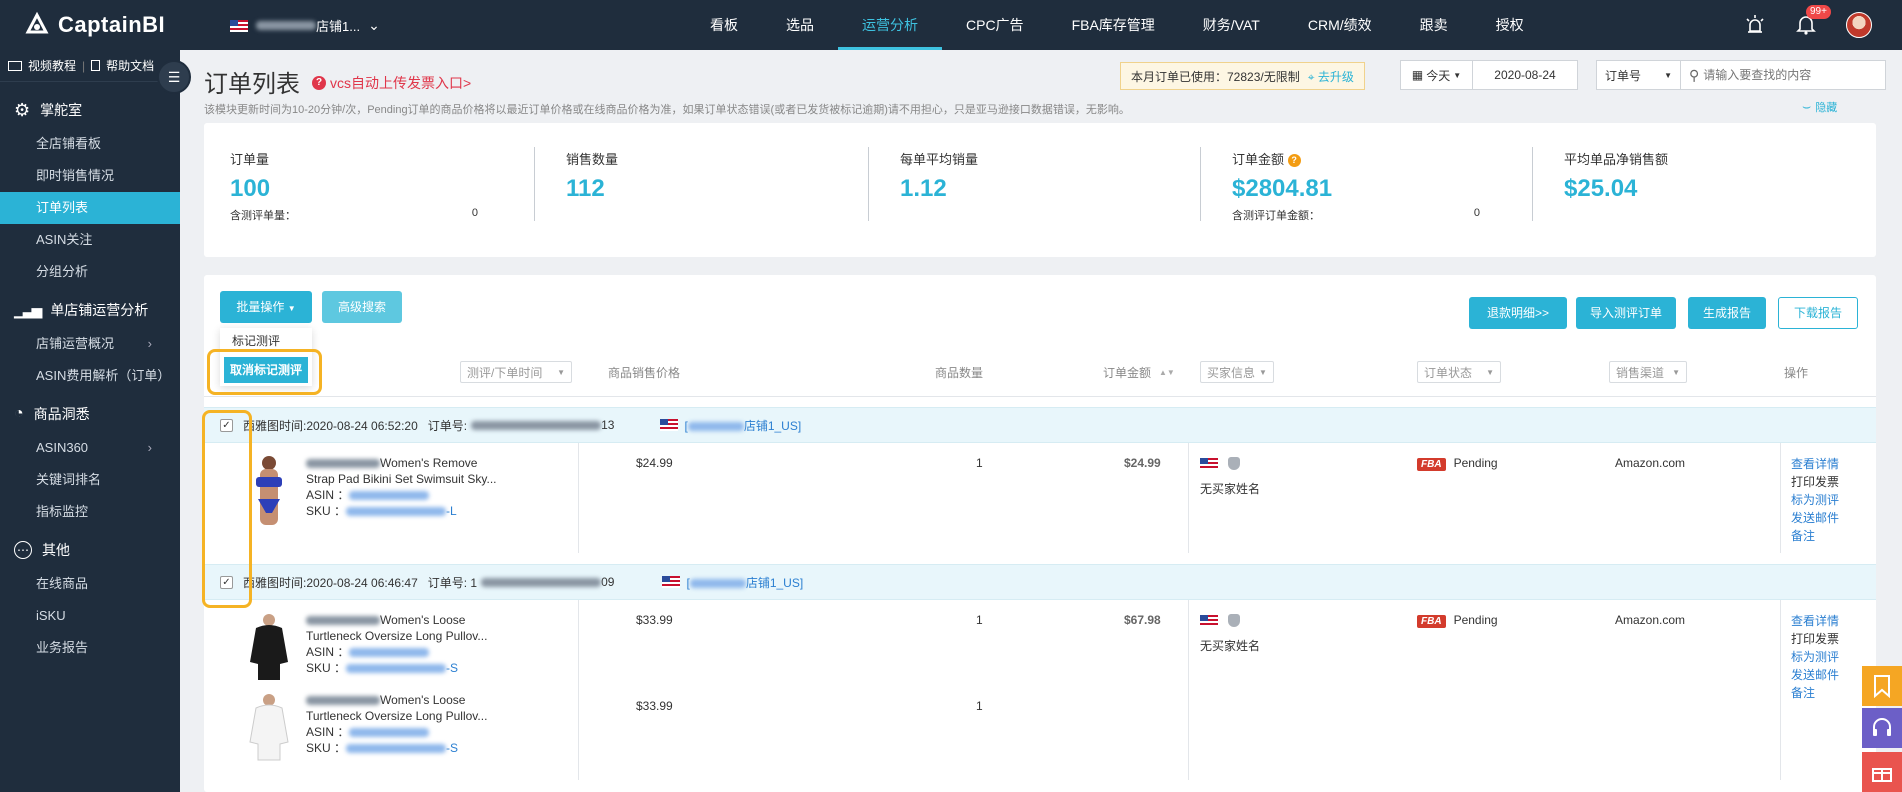 The height and width of the screenshot is (792, 1902). I want to click on hide-stats-toggle: ⌣ 隐藏, so click(1819, 106).